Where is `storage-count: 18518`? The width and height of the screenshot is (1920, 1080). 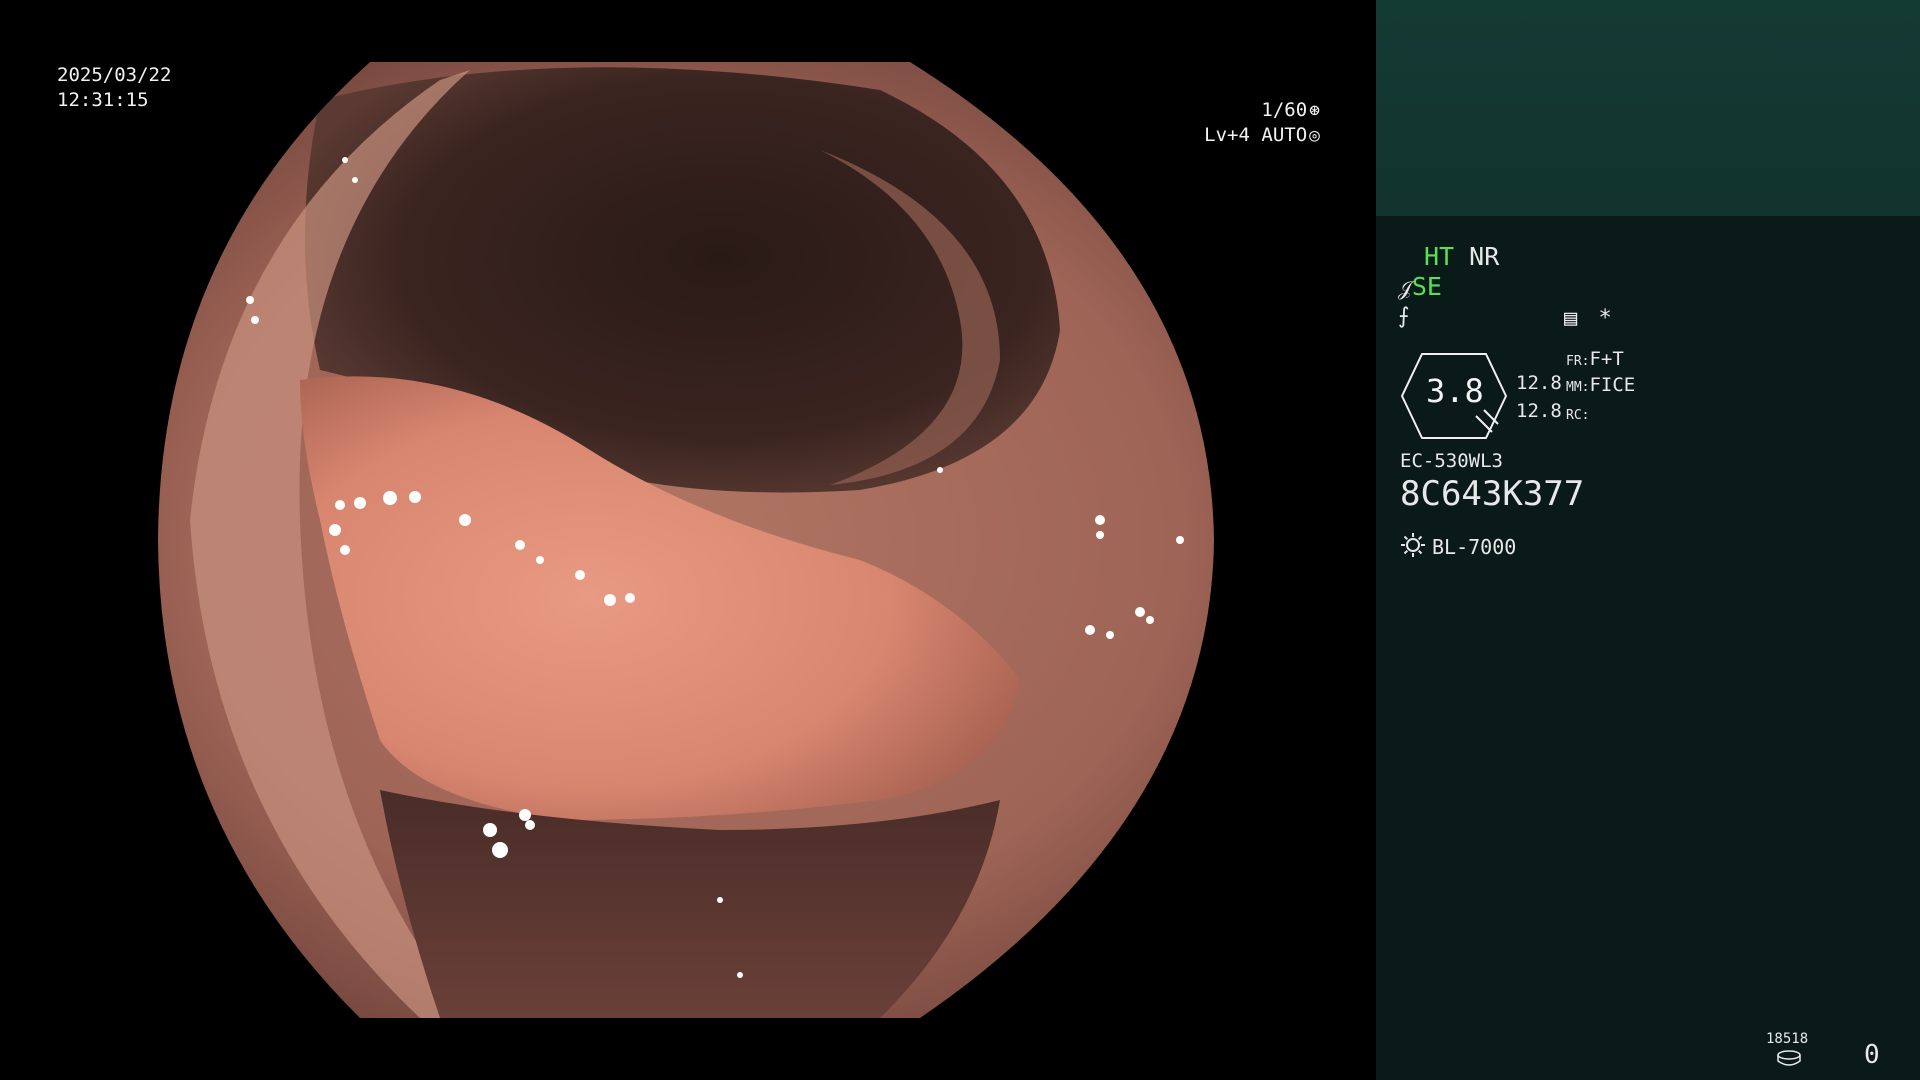 storage-count: 18518 is located at coordinates (1787, 1039).